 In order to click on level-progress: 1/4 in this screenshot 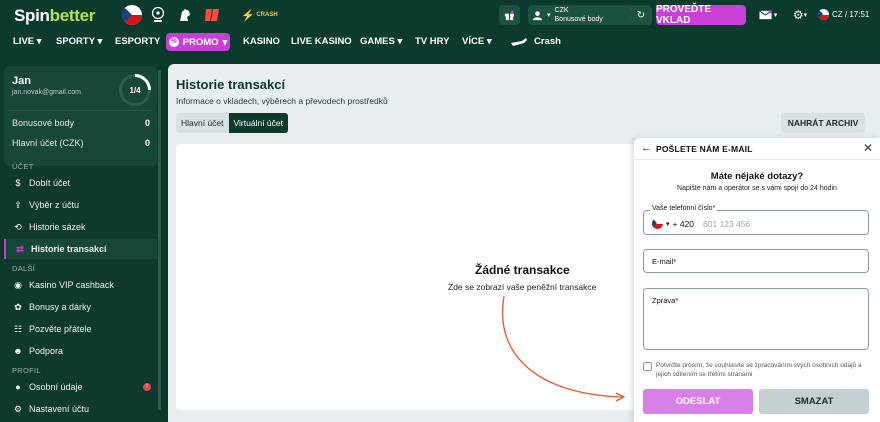, I will do `click(135, 90)`.